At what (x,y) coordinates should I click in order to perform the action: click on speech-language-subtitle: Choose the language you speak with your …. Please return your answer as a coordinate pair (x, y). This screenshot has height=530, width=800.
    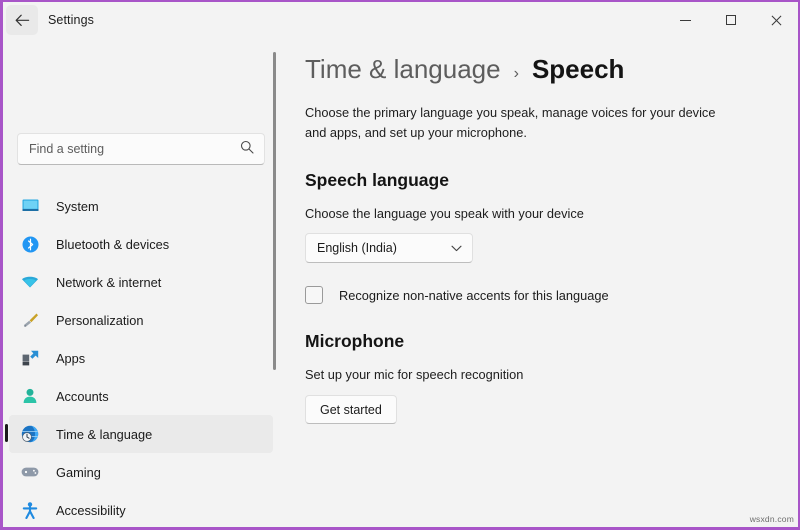
    Looking at the image, I should click on (444, 213).